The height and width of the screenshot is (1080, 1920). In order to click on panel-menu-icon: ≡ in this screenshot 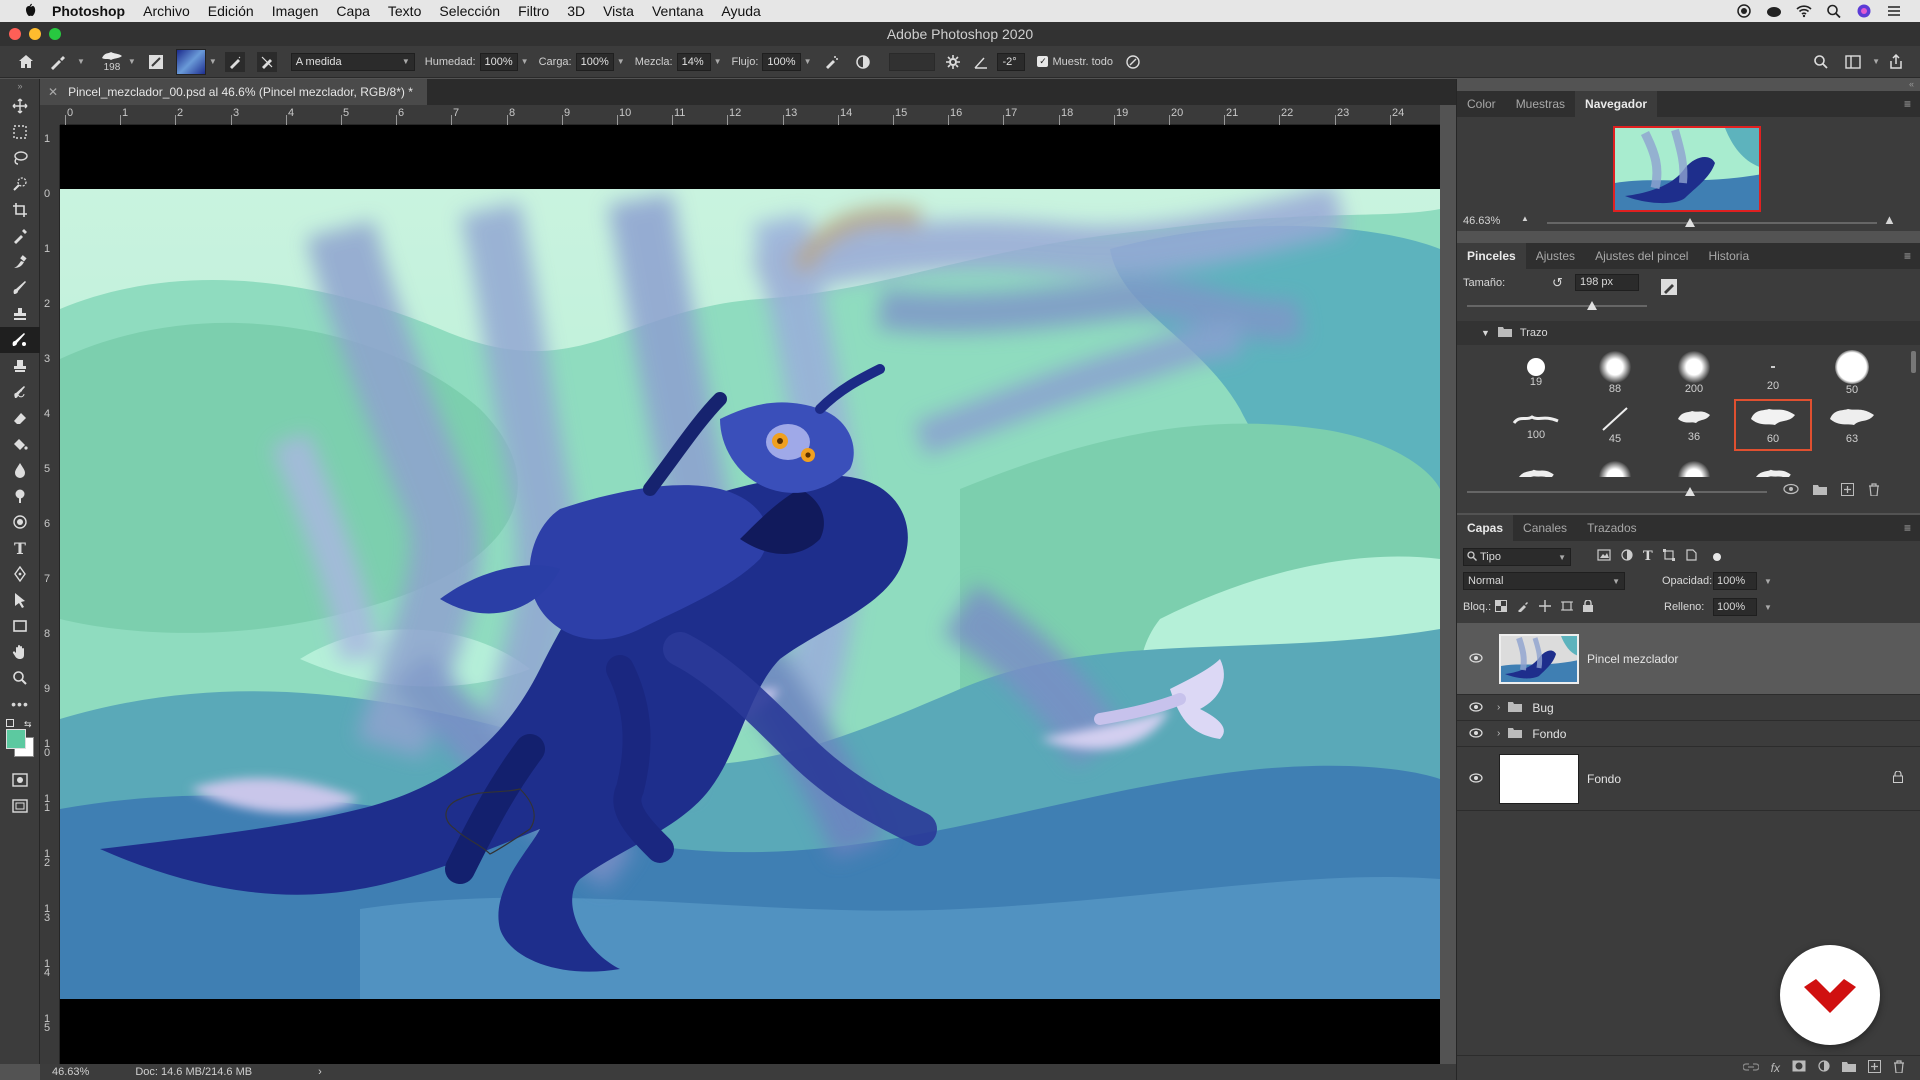, I will do `click(1907, 104)`.